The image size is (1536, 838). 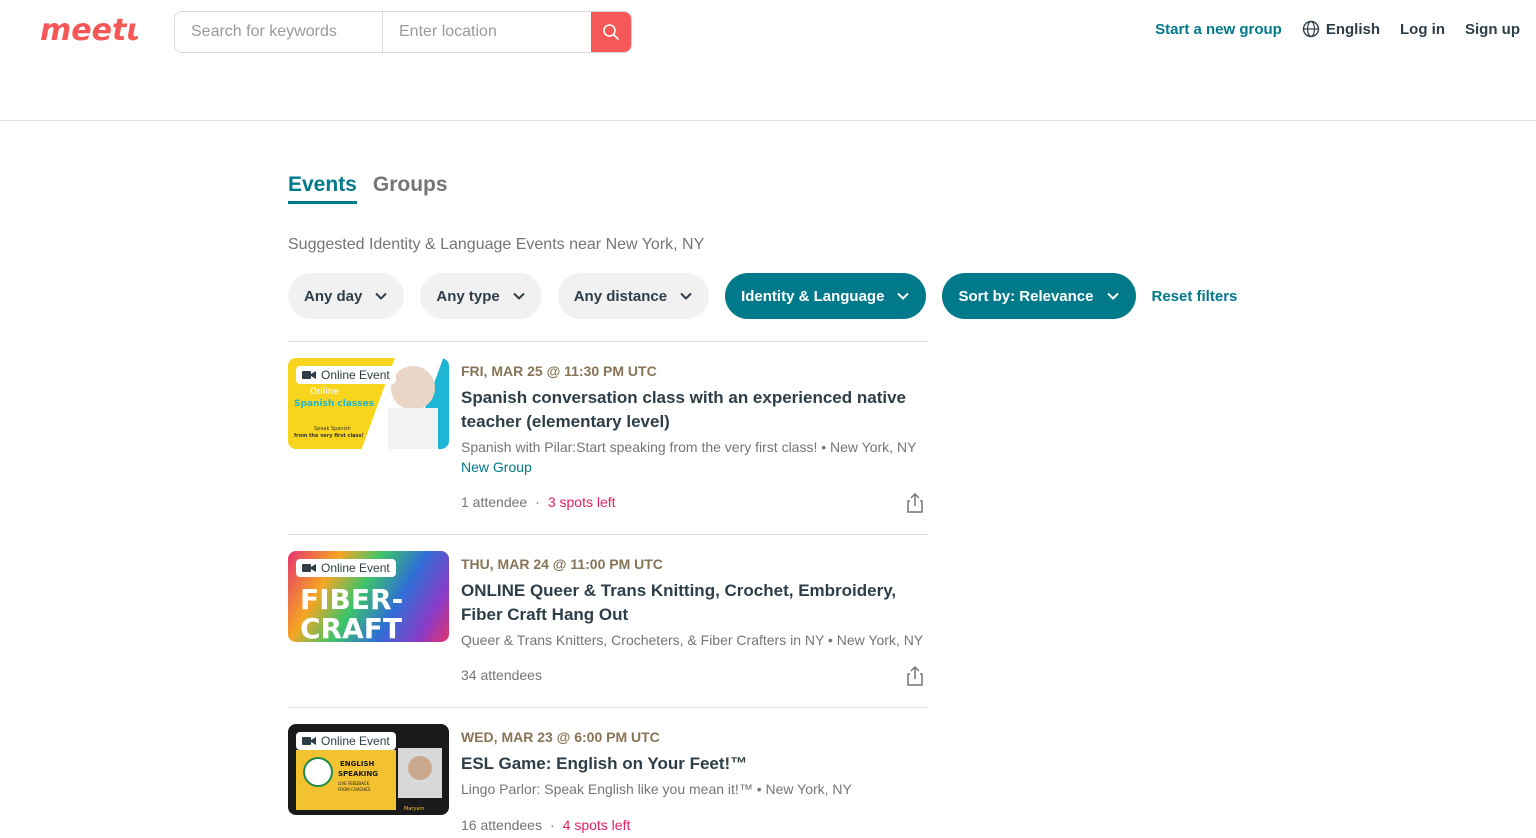 I want to click on spots-left: 4 spots left, so click(x=596, y=825).